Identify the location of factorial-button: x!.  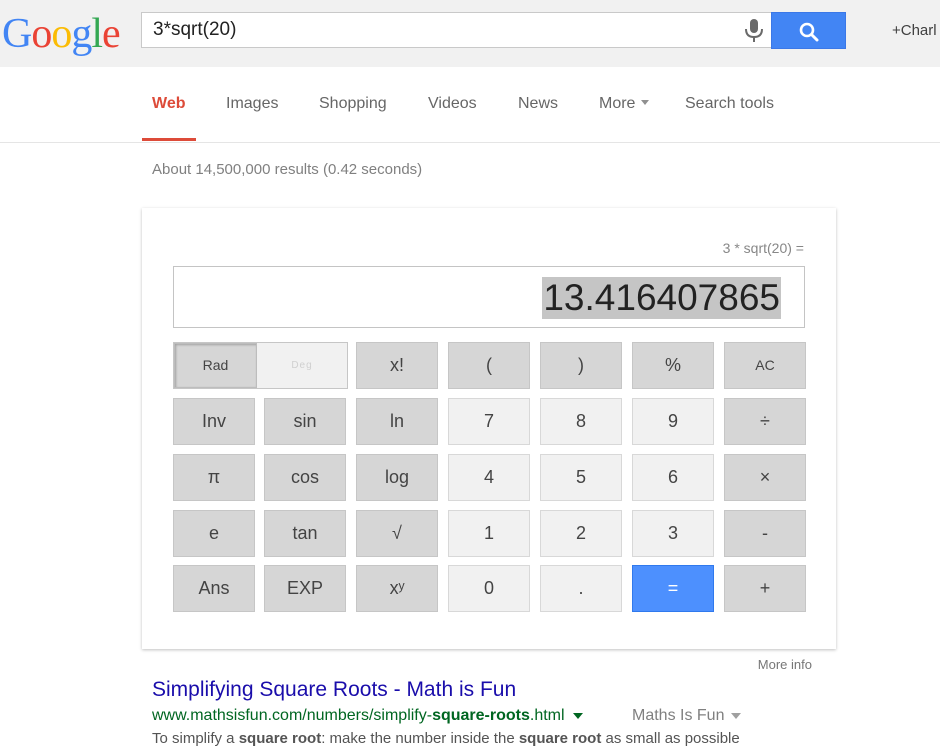
(397, 365).